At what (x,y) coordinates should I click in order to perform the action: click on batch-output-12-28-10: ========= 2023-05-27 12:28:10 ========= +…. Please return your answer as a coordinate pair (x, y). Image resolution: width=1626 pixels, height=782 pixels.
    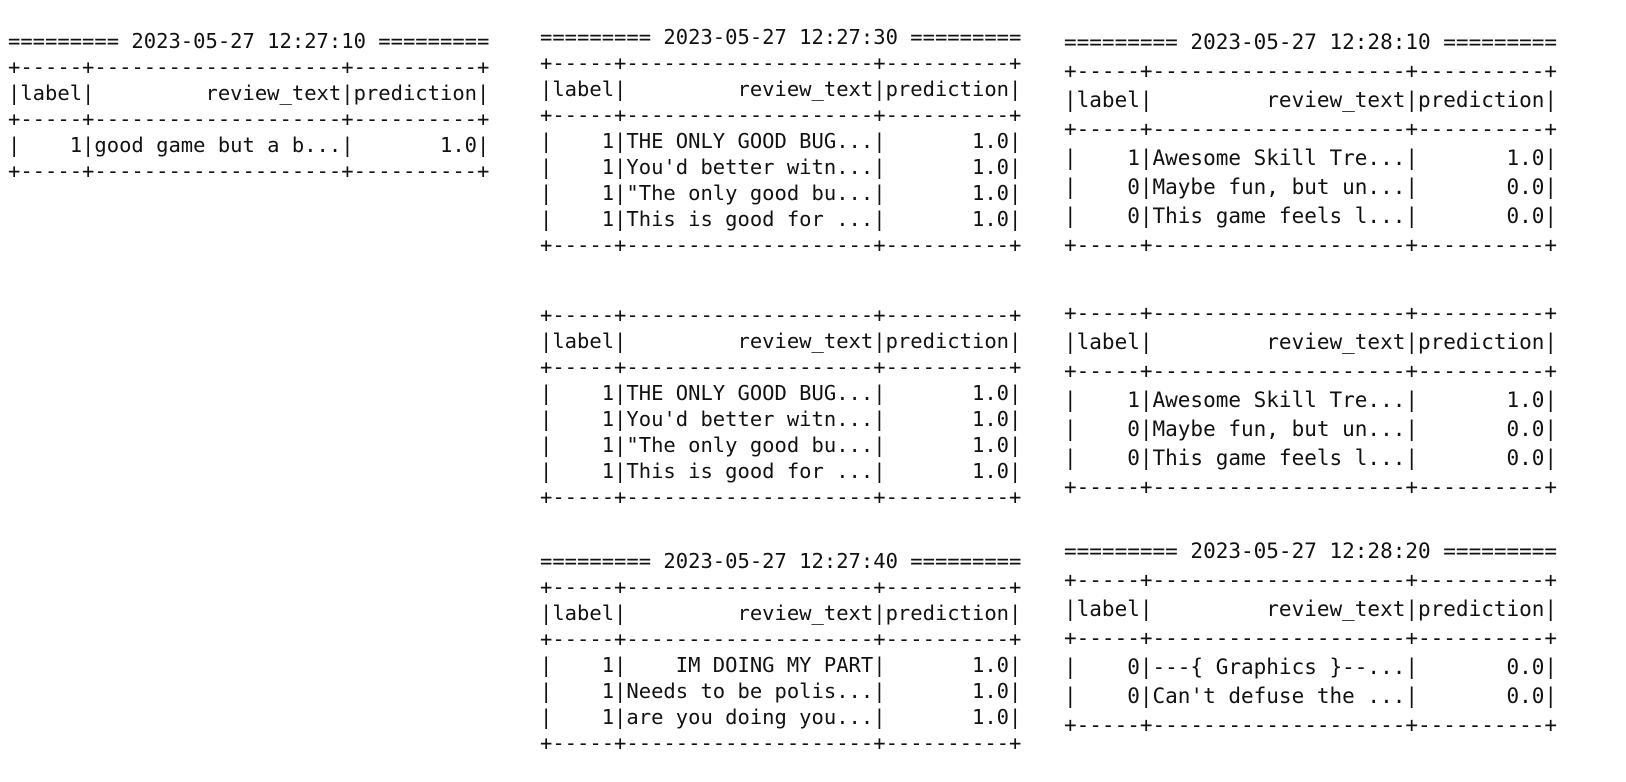
    Looking at the image, I should click on (1310, 144).